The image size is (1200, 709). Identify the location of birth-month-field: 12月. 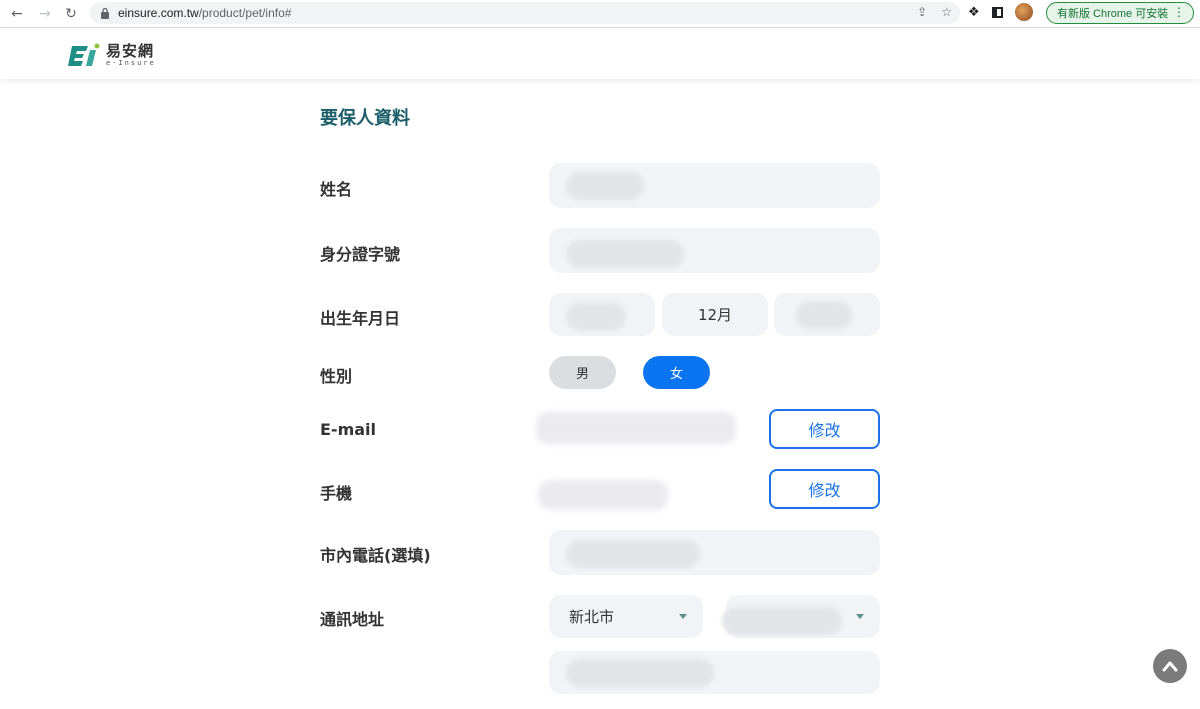
(715, 314).